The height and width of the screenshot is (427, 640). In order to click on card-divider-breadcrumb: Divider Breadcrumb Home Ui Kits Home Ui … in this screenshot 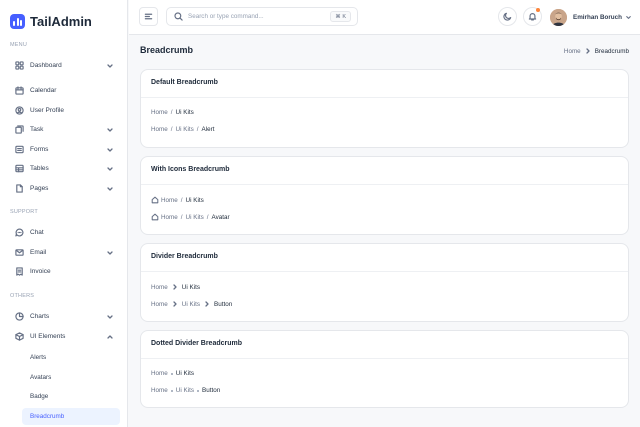, I will do `click(384, 282)`.